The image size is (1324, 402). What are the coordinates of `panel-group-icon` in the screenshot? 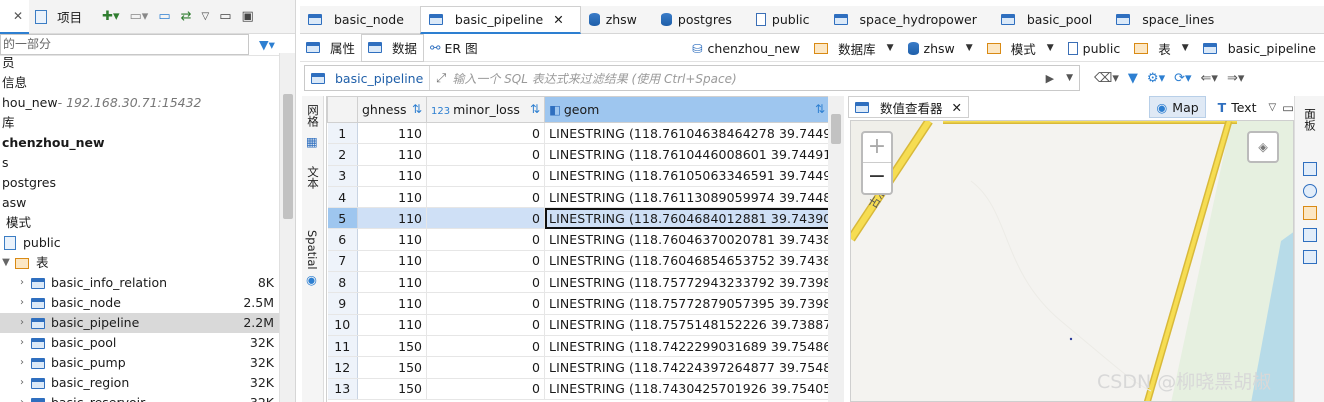 It's located at (1310, 257).